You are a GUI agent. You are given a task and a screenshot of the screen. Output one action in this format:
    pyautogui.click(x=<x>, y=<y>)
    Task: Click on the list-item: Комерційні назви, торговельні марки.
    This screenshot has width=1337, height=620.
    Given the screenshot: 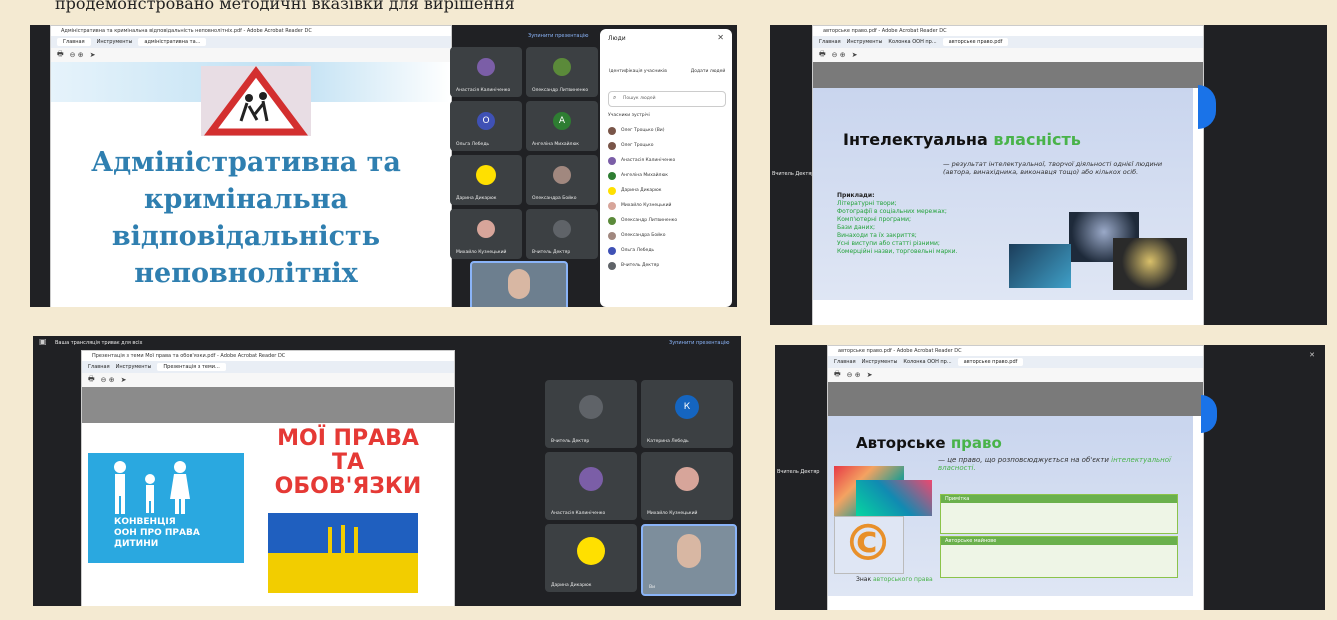 What is the action you would take?
    pyautogui.click(x=897, y=251)
    